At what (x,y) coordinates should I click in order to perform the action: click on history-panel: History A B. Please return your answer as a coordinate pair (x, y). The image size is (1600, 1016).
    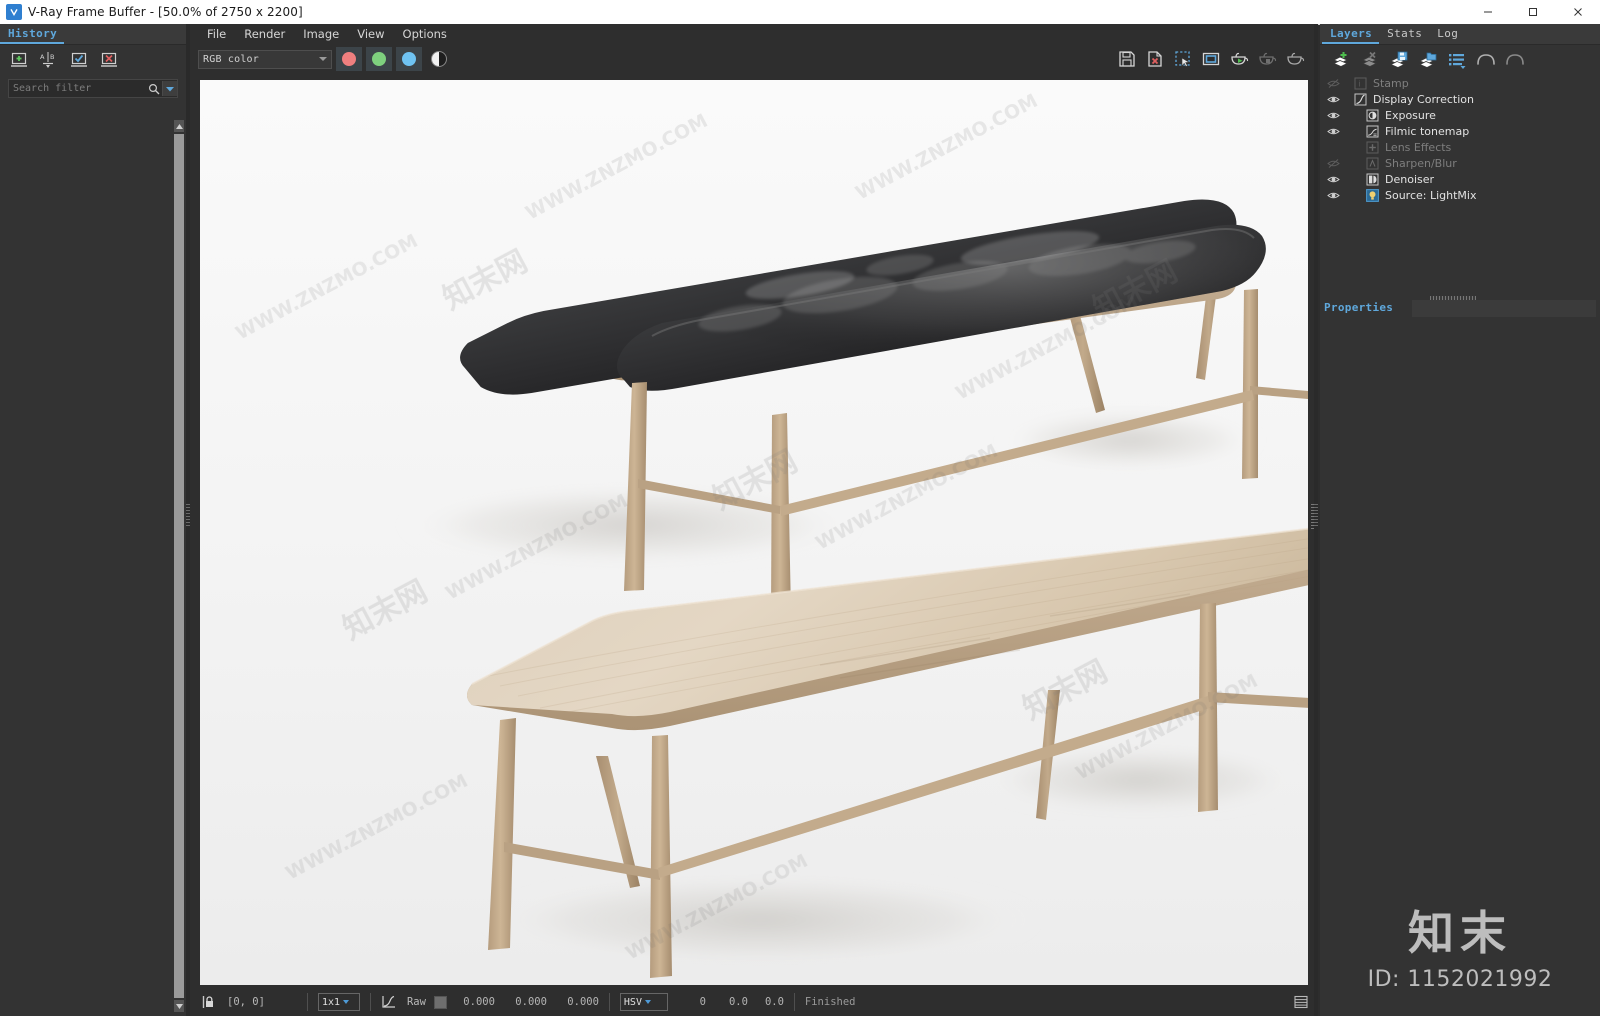
    Looking at the image, I should click on (93, 520).